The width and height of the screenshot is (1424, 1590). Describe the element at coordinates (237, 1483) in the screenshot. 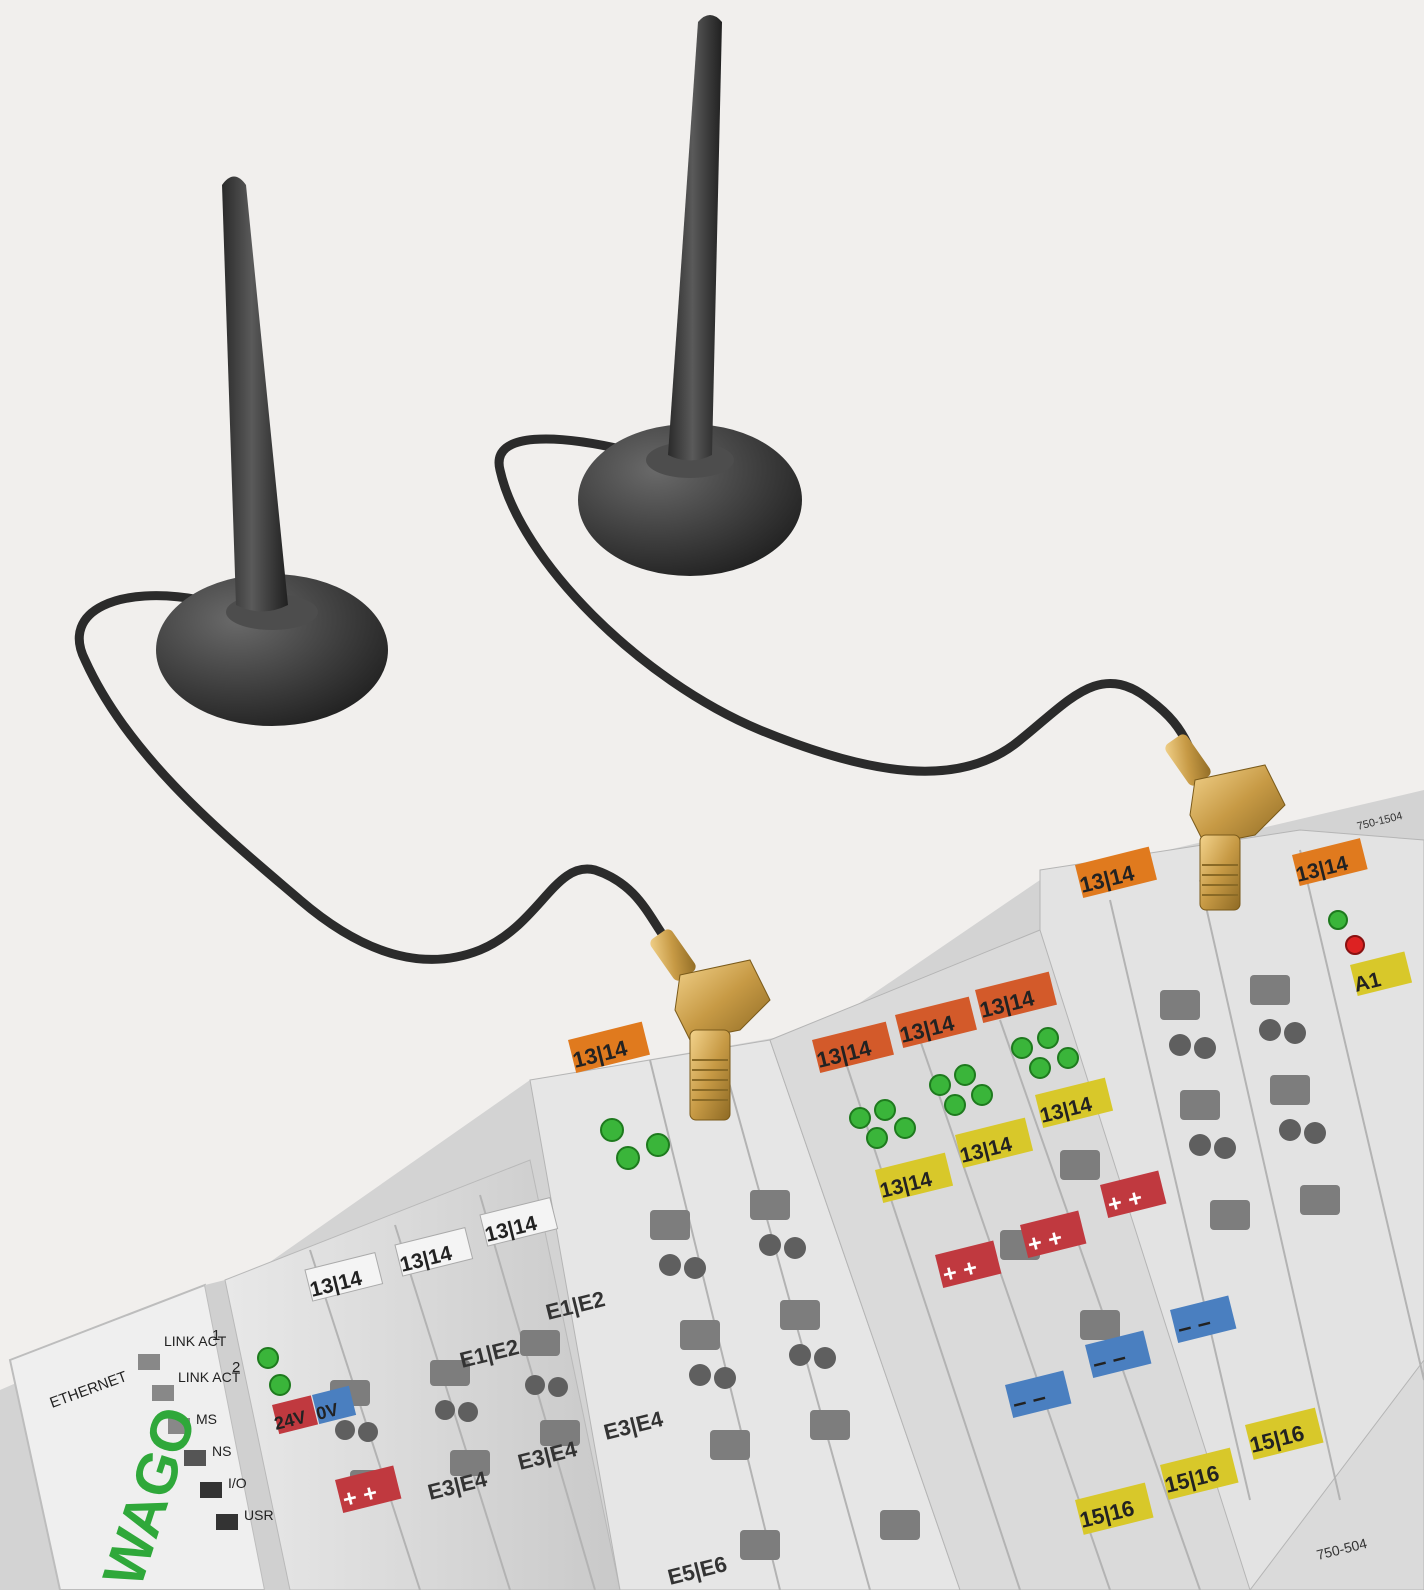

I see `led-label-io: I/O` at that location.